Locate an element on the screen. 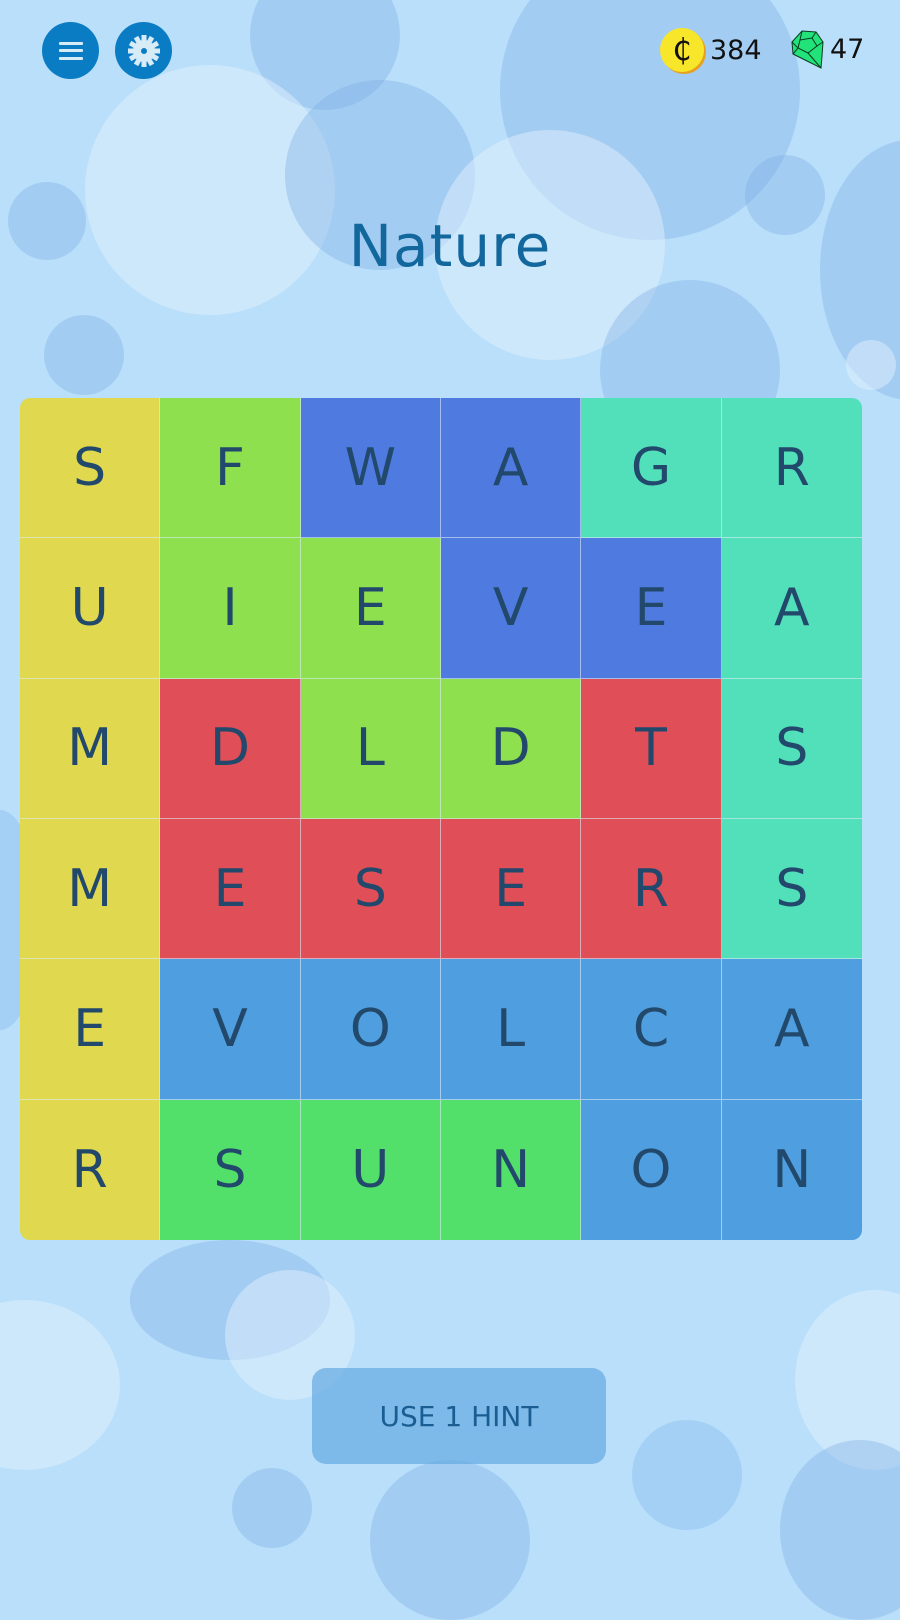 The width and height of the screenshot is (900, 1620). gear-icon is located at coordinates (143, 50).